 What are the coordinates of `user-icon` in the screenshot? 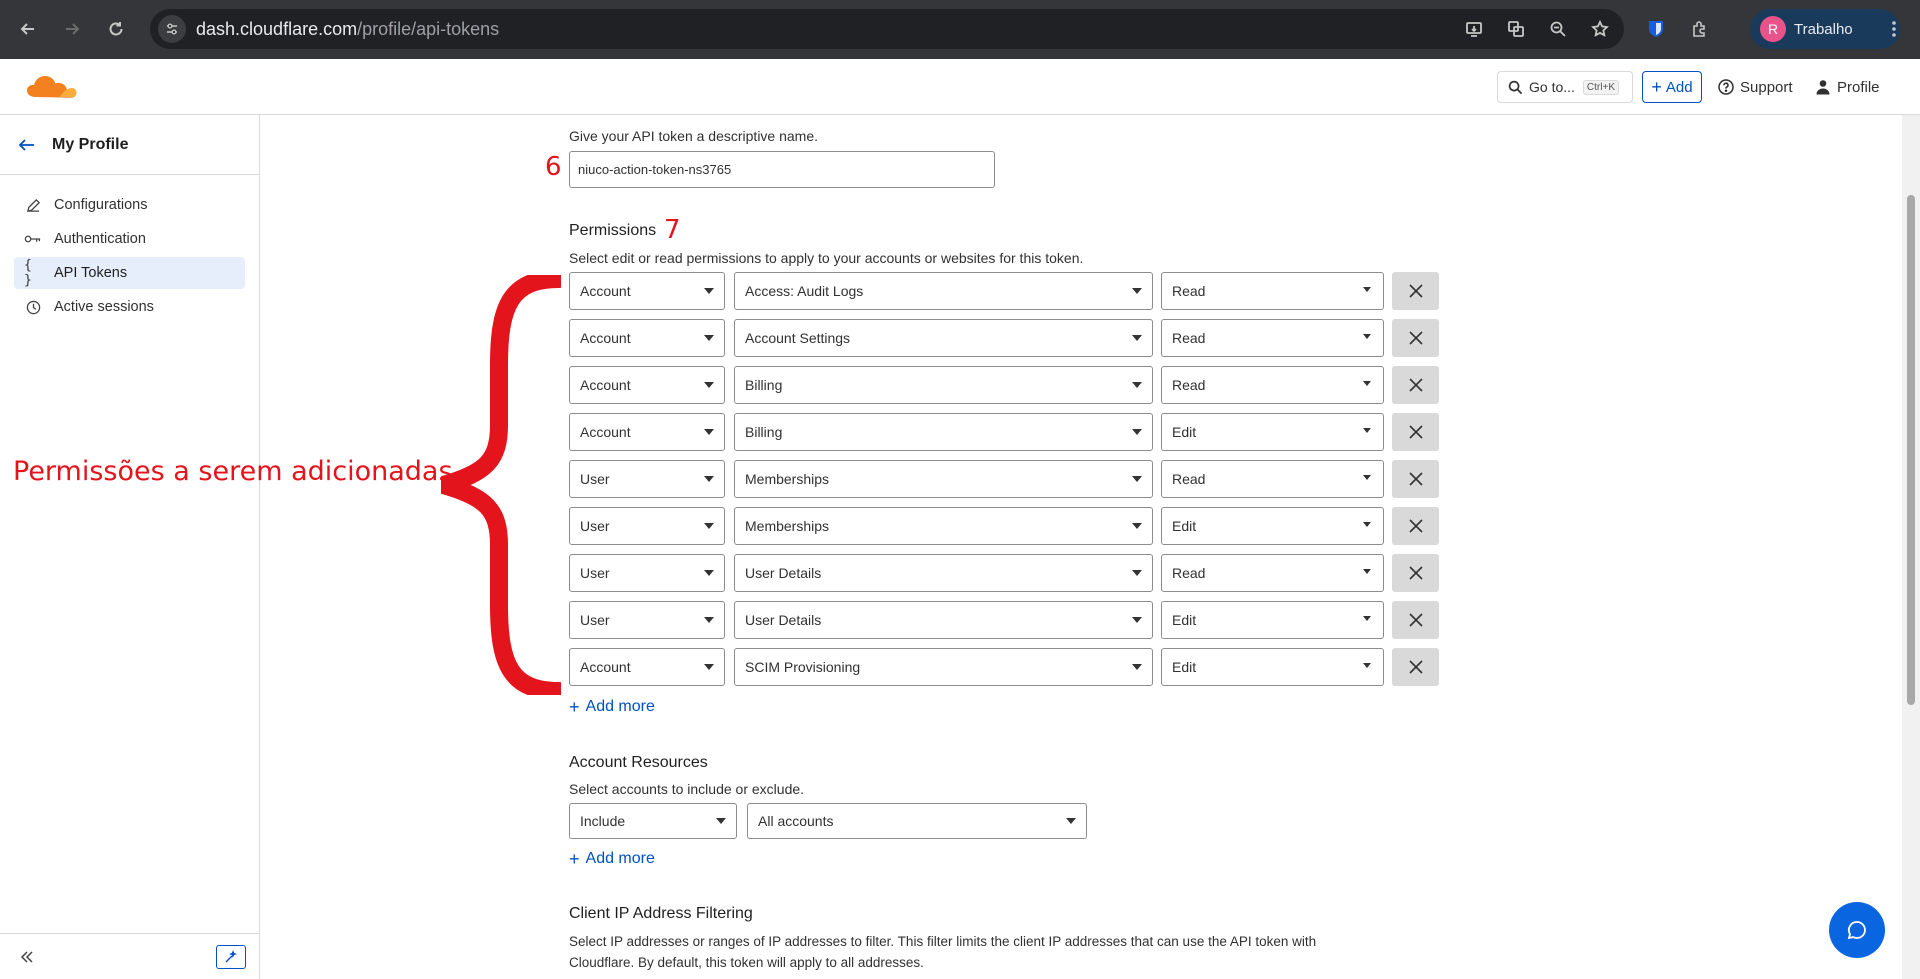 It's located at (1823, 87).